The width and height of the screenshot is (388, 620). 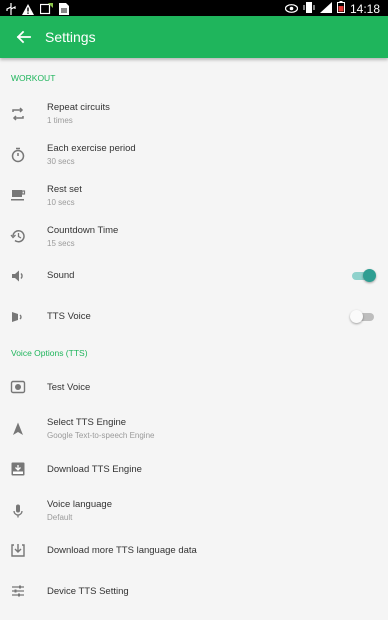 I want to click on history-icon, so click(x=18, y=236).